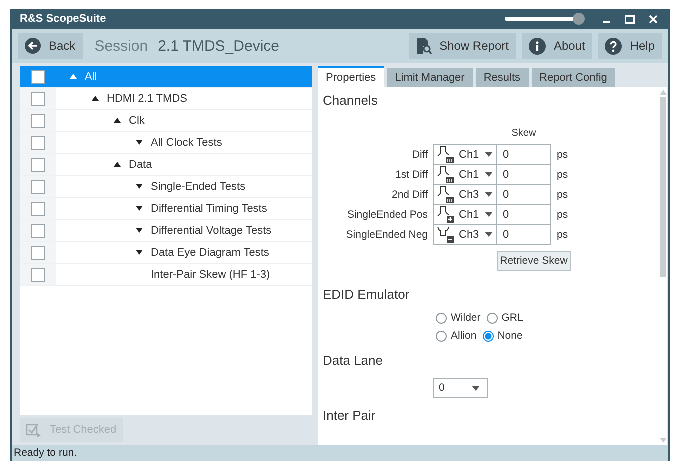 The height and width of the screenshot is (461, 680). What do you see at coordinates (198, 186) in the screenshot?
I see `tree-item-label: Single-Ended Tests` at bounding box center [198, 186].